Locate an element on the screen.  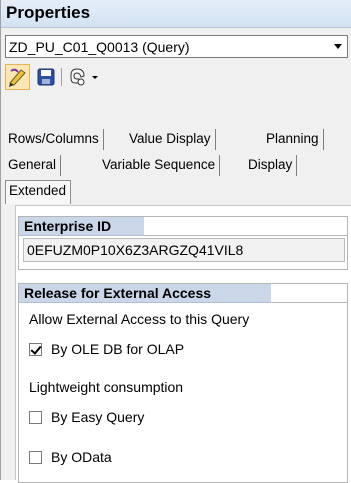
enterprise-id-value: 0EFUZM0P10X6Z3ARGZQ41VIL8 is located at coordinates (184, 250).